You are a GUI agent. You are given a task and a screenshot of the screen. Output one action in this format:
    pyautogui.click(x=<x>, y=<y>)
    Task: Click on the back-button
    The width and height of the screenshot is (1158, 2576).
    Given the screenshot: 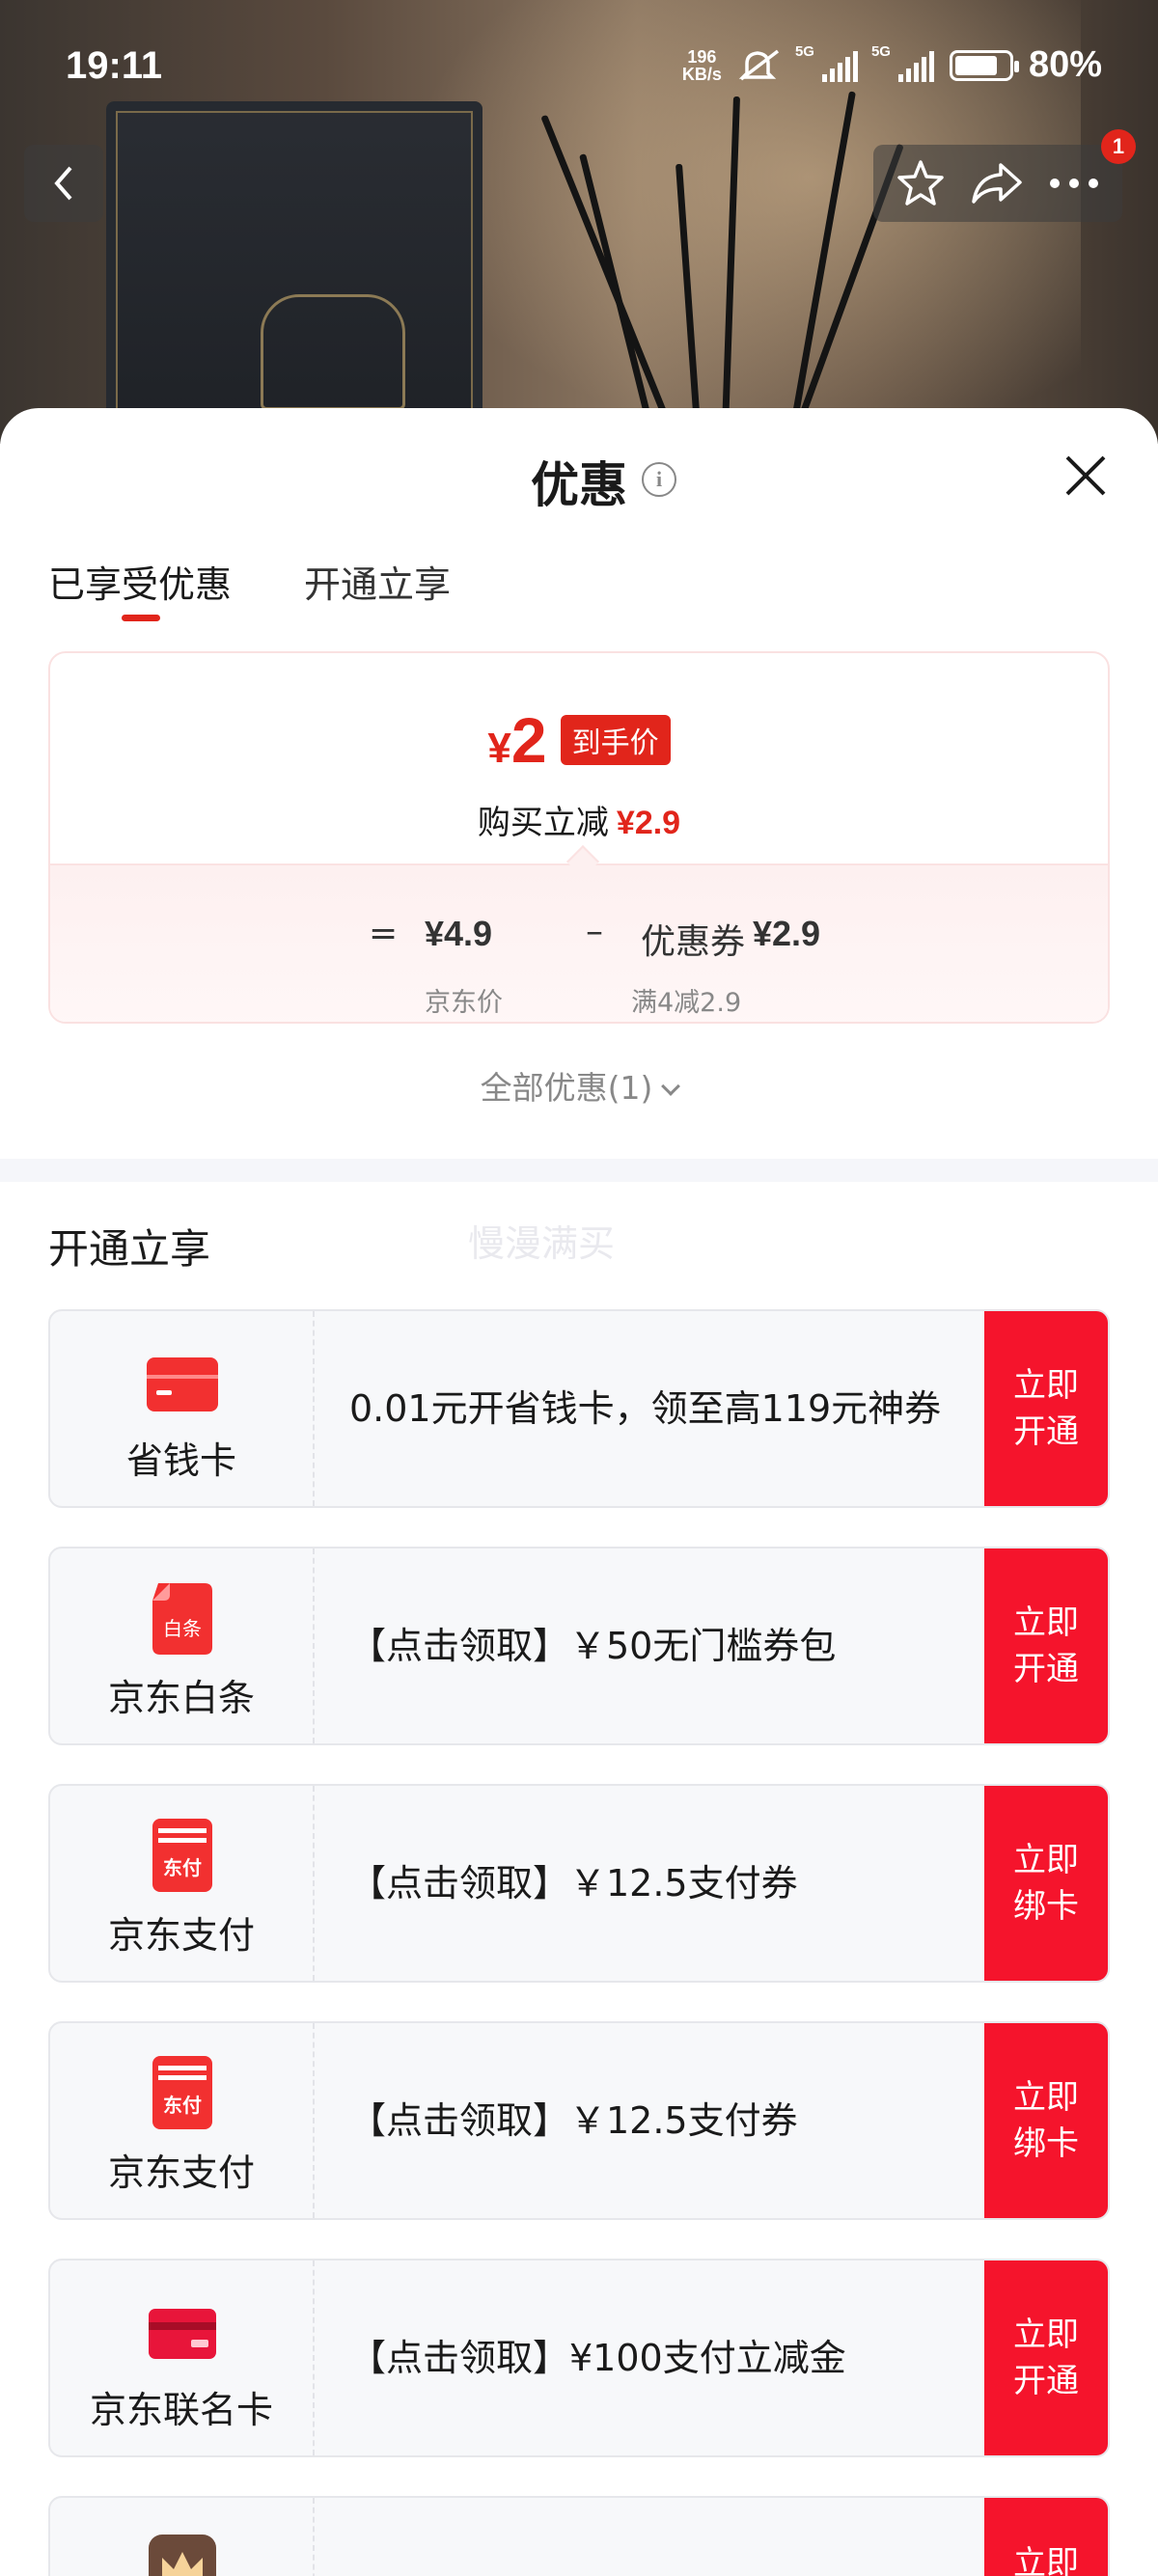 What is the action you would take?
    pyautogui.click(x=63, y=184)
    